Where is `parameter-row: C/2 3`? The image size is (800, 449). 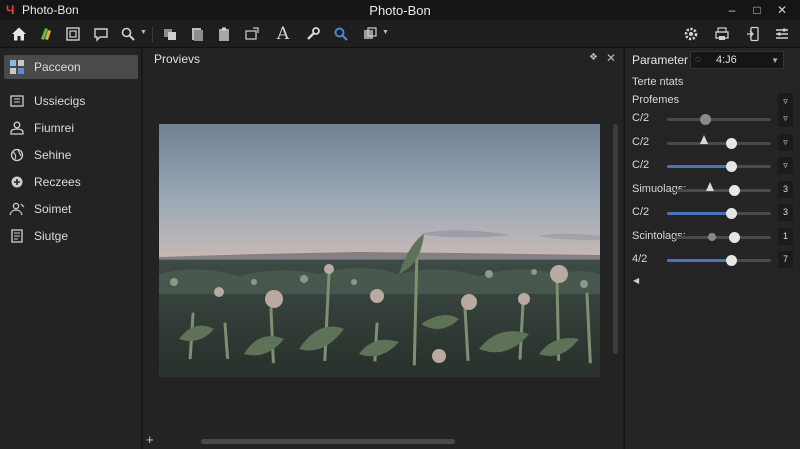 parameter-row: C/2 3 is located at coordinates (712, 213).